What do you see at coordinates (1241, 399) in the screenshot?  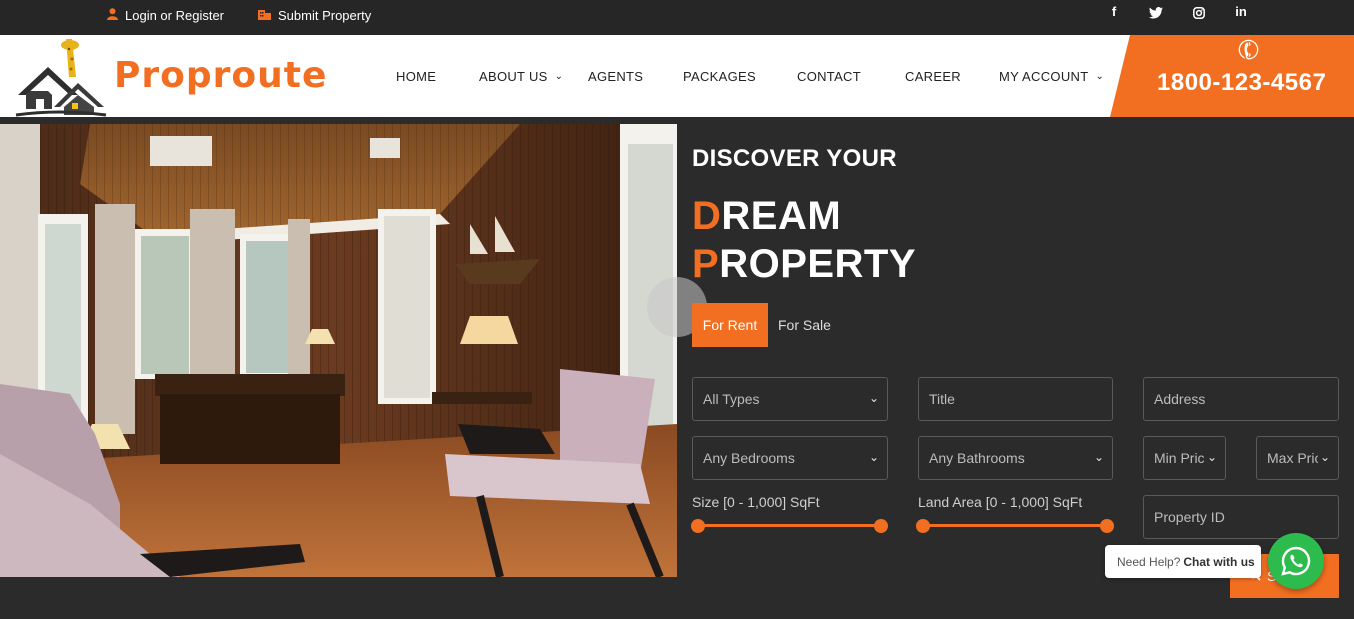 I see `address-input: Address` at bounding box center [1241, 399].